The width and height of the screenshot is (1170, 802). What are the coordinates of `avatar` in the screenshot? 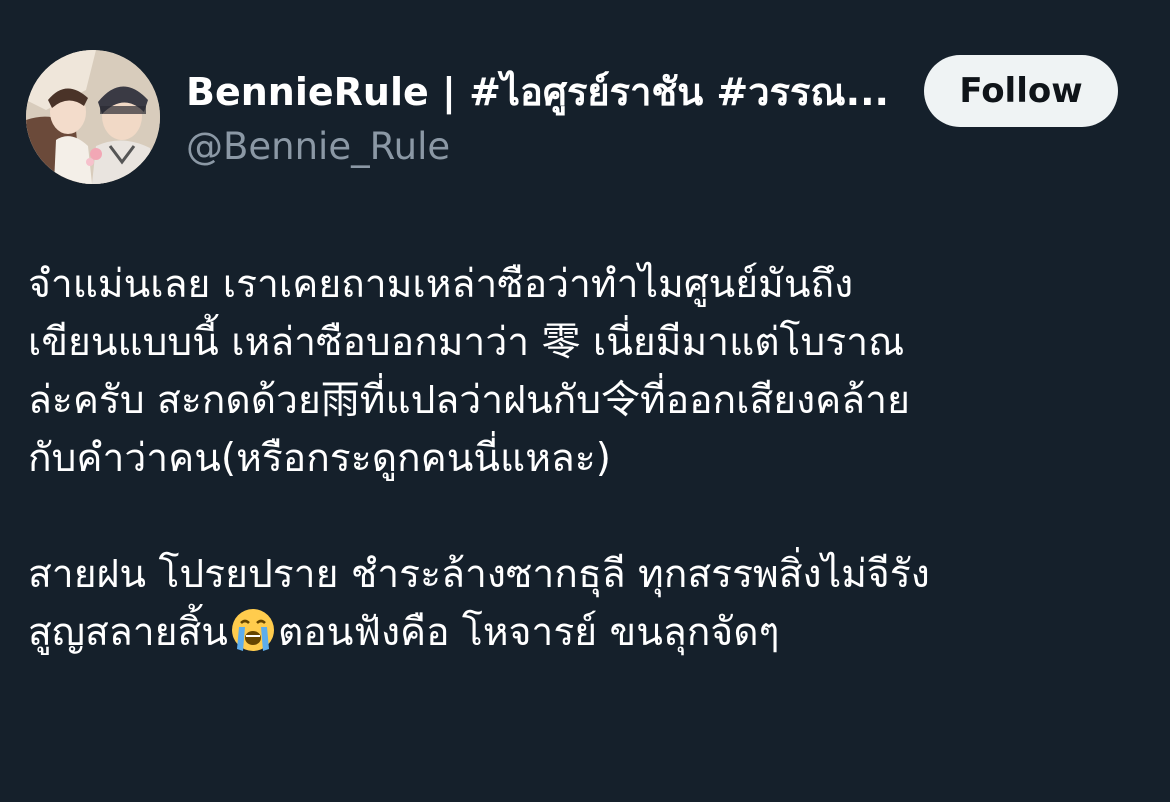 It's located at (93, 117).